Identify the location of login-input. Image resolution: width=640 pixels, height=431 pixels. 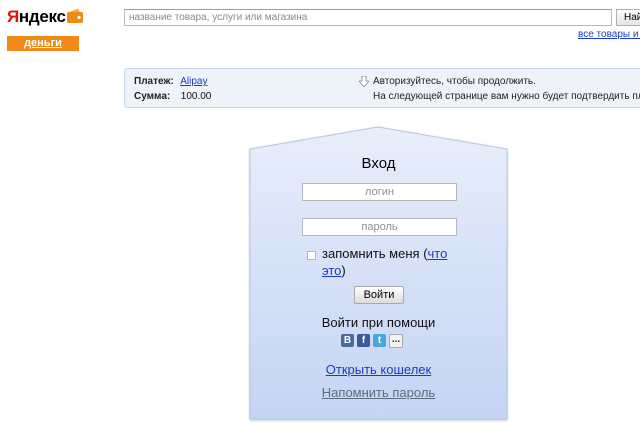
(379, 192).